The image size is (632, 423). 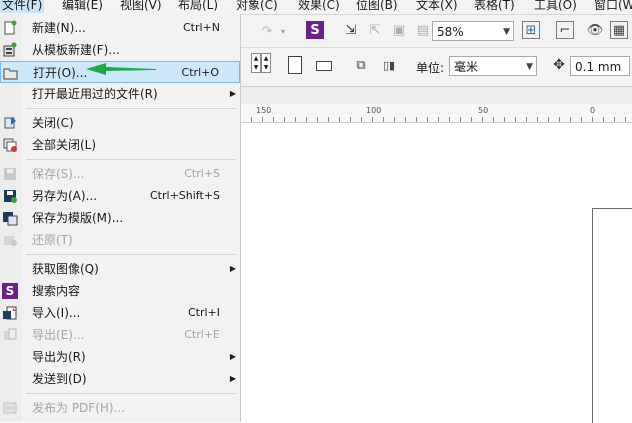 What do you see at coordinates (473, 31) in the screenshot?
I see `zoom-level-select: 58% ▼` at bounding box center [473, 31].